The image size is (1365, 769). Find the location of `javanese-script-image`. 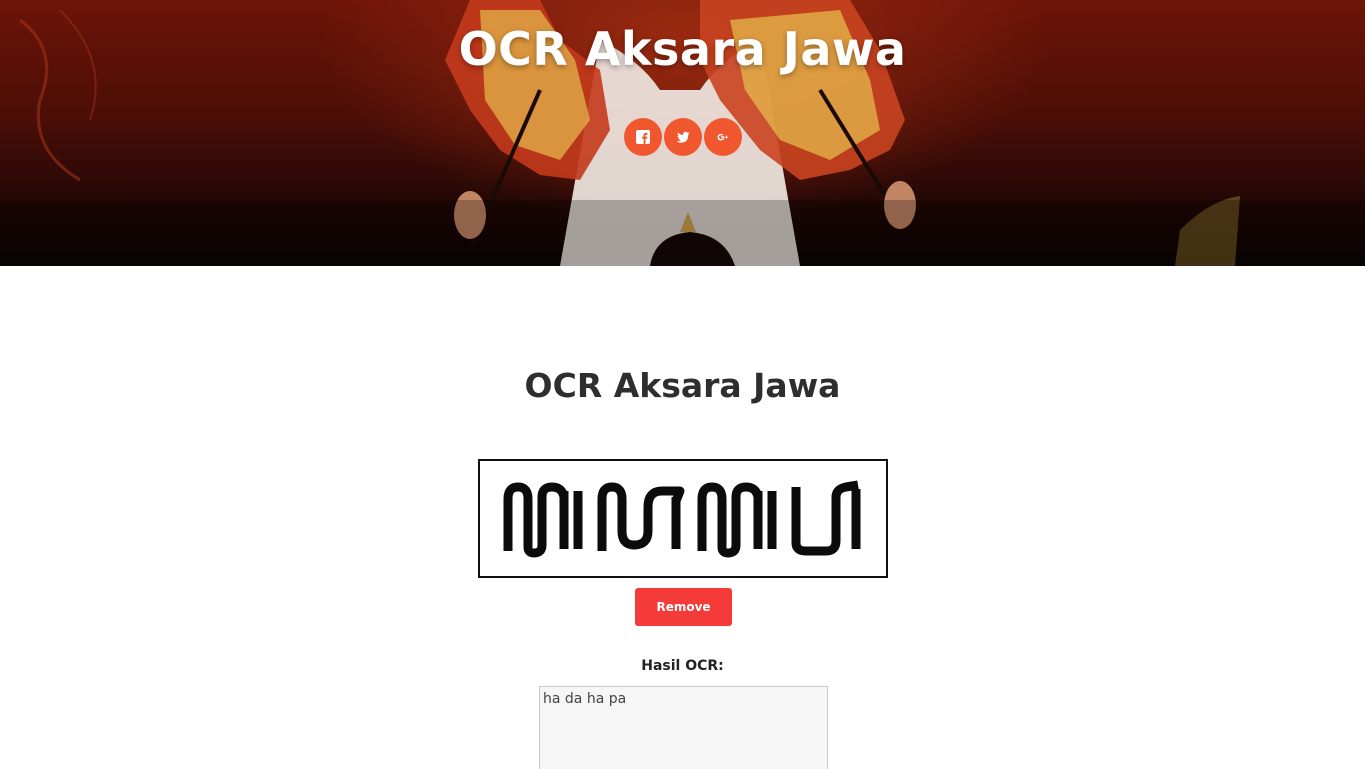

javanese-script-image is located at coordinates (682, 519).